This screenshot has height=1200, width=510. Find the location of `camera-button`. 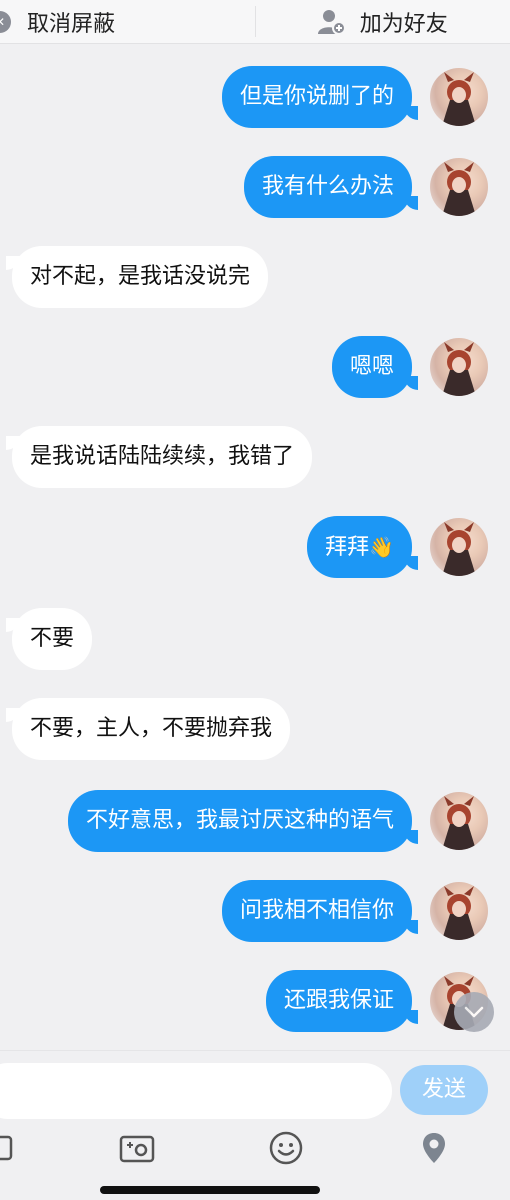

camera-button is located at coordinates (137, 1148).